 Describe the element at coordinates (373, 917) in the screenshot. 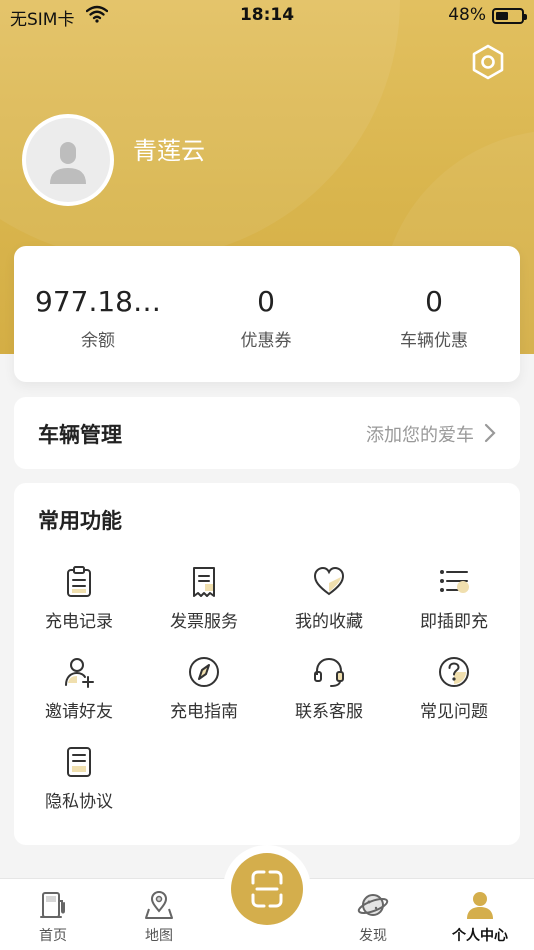

I see `tab-discover: 发现` at that location.